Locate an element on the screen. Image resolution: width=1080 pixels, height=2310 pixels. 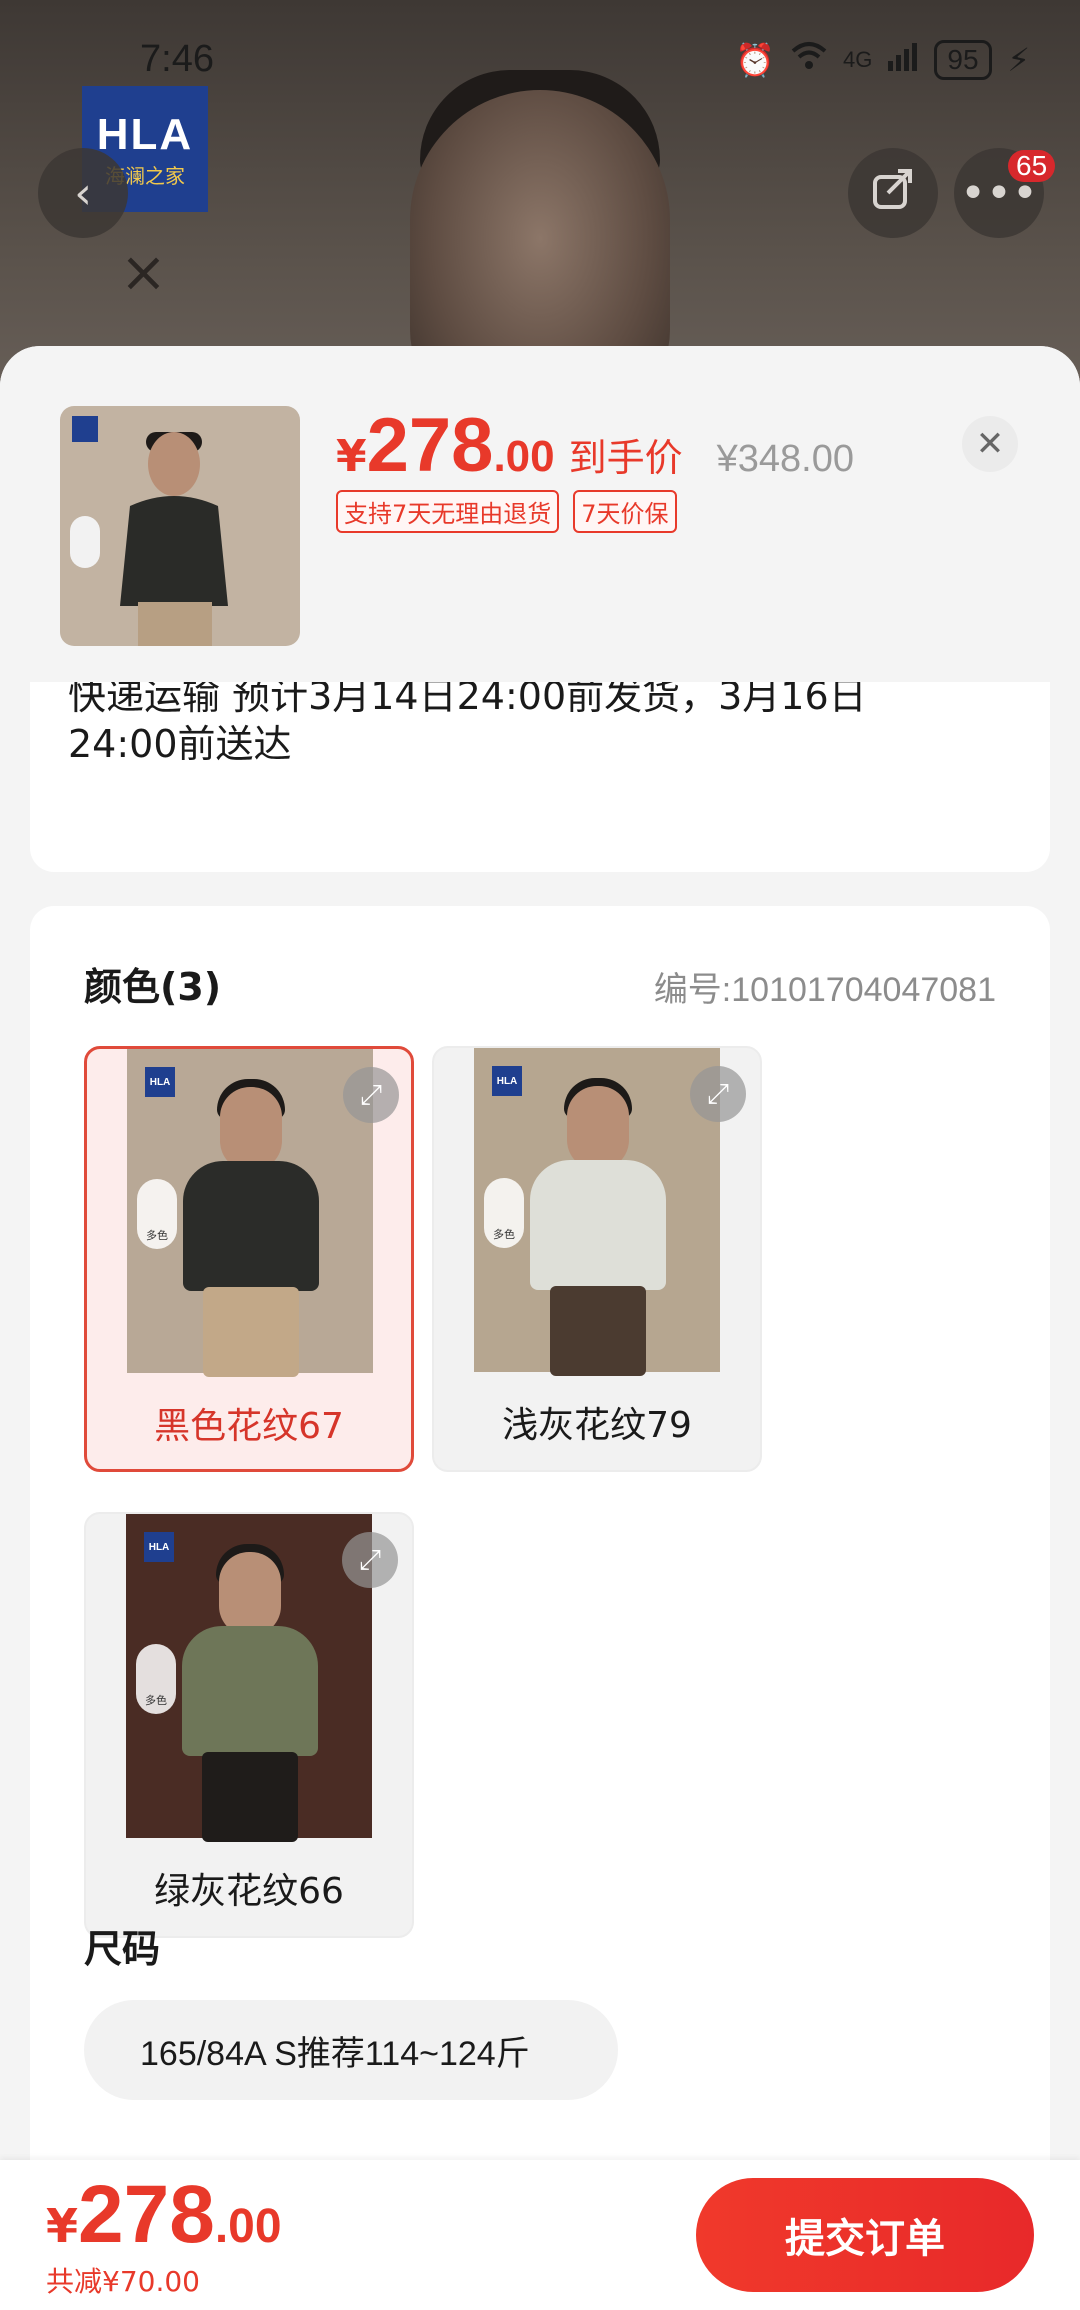
price-currency: ¥ is located at coordinates (351, 456).